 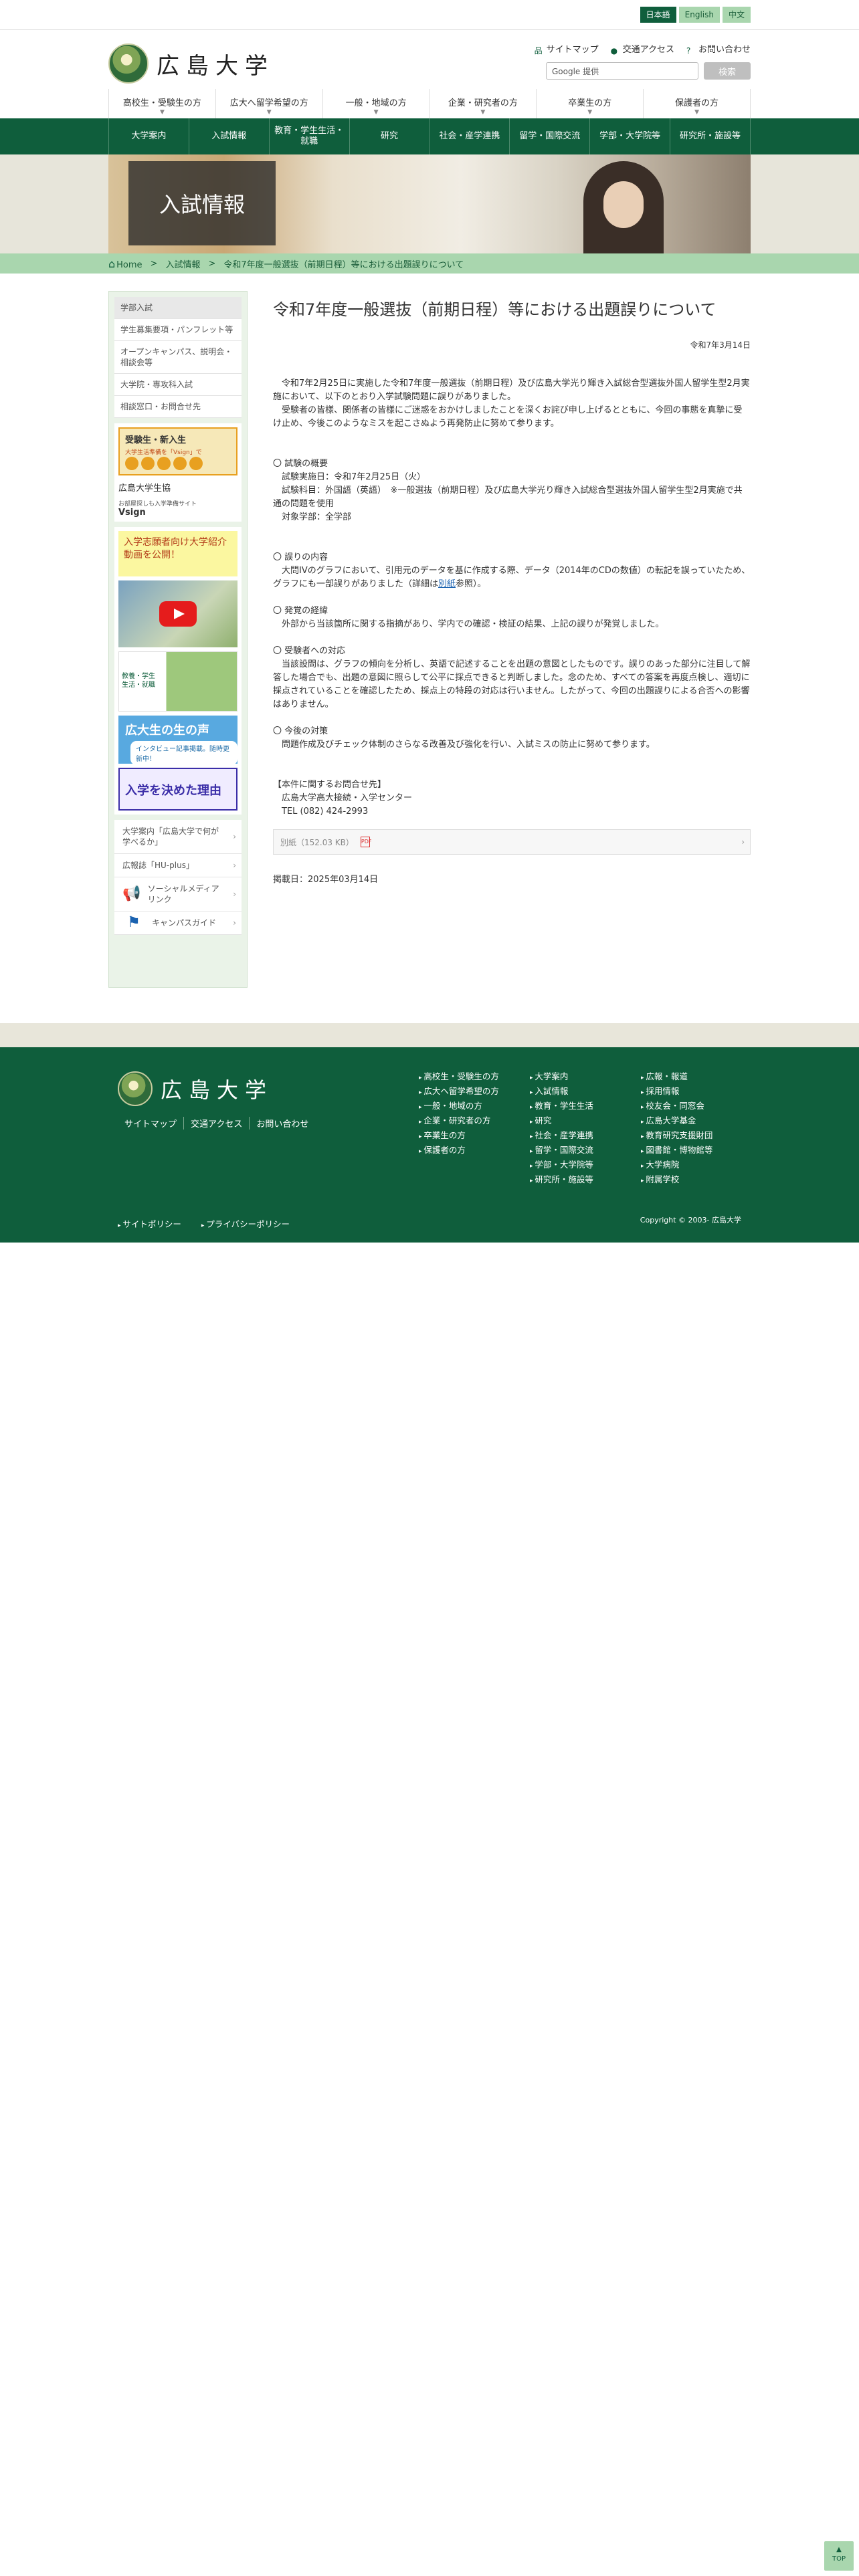 I want to click on back-to-top-button: ▲ TOP, so click(x=839, y=2556).